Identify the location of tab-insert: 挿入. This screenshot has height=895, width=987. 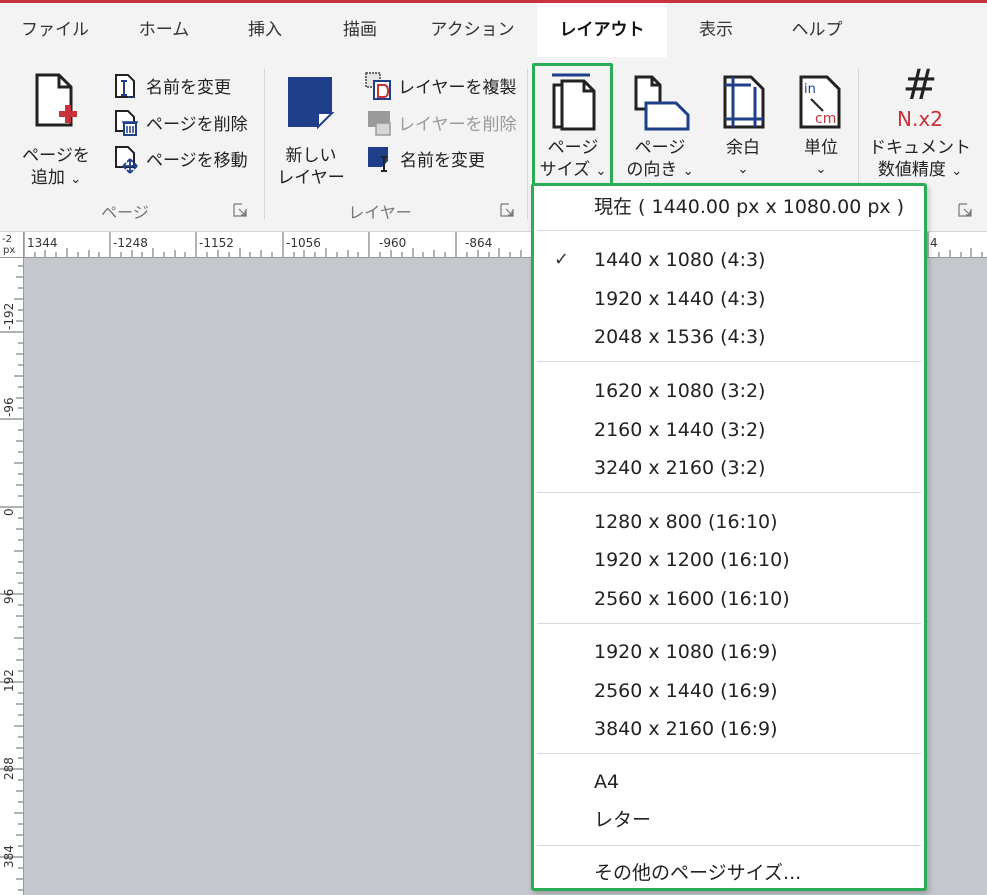
(265, 30).